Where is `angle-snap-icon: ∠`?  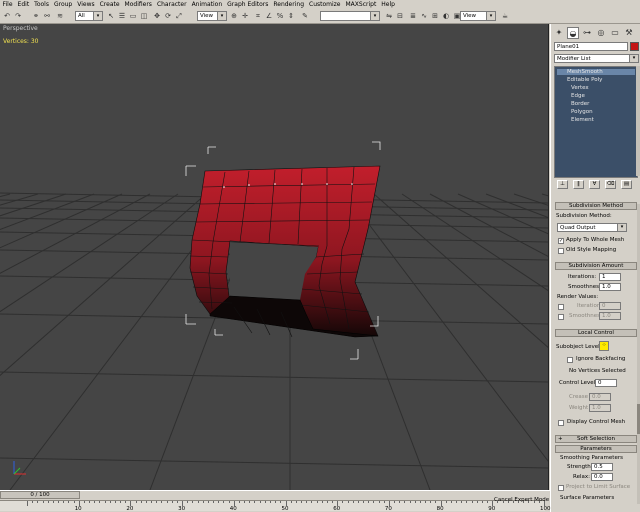 angle-snap-icon: ∠ is located at coordinates (269, 16).